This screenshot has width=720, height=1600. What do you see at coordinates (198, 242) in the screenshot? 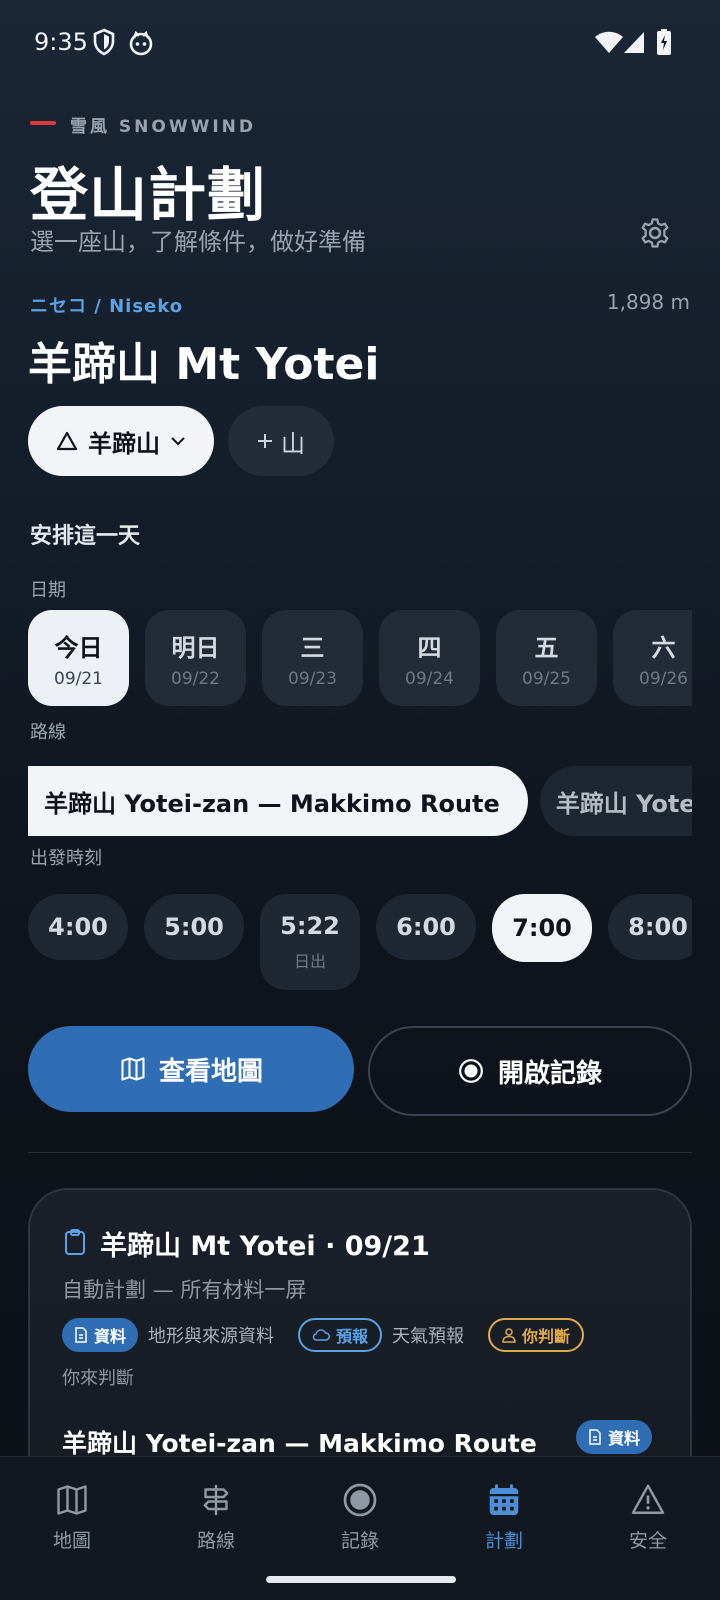
I see `page-subtitle: 選一座山，了解條件，做好準備` at bounding box center [198, 242].